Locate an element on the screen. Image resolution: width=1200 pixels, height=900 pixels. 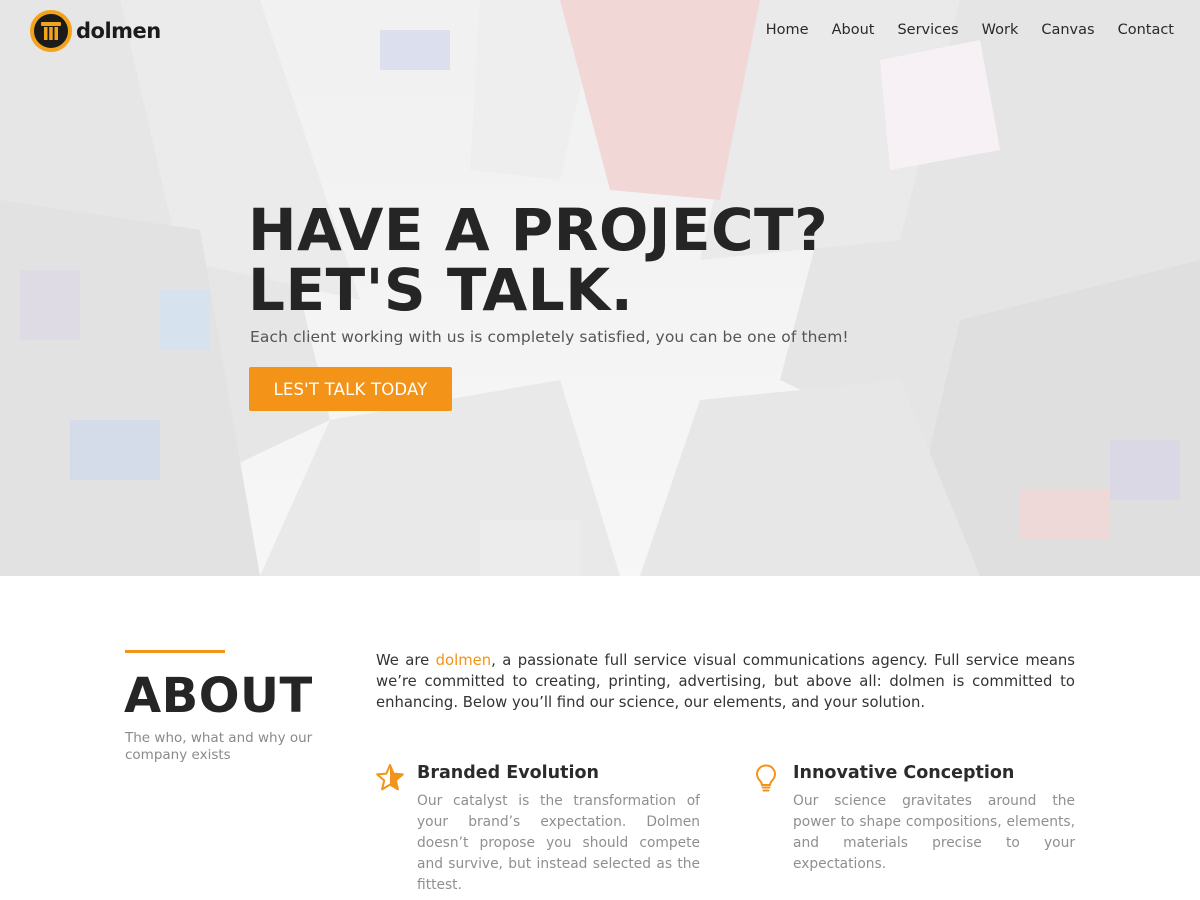
brand-name: dolmen is located at coordinates (118, 31).